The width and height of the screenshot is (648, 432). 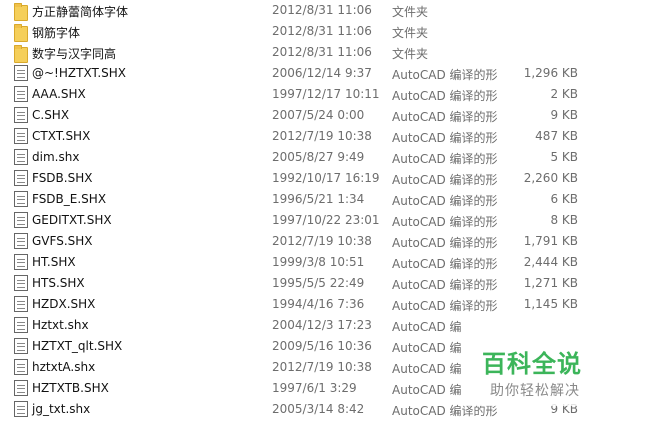 I want to click on file-size: 2,260 KB, so click(x=550, y=178).